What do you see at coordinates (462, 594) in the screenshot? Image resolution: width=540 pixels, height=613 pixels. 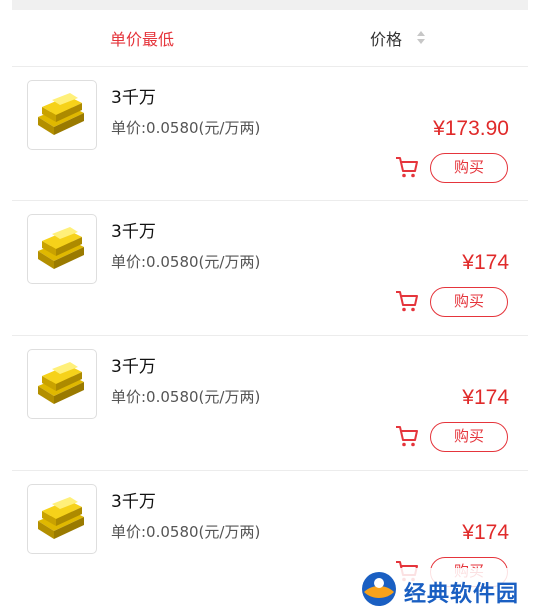 I see `watermark-text: 经典软件园` at bounding box center [462, 594].